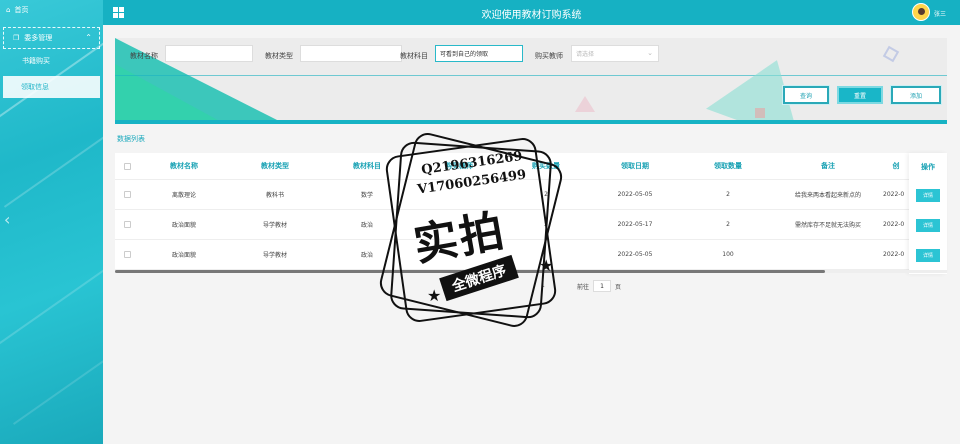 This screenshot has width=960, height=444. What do you see at coordinates (183, 195) in the screenshot?
I see `cell-name: 离散理论` at bounding box center [183, 195].